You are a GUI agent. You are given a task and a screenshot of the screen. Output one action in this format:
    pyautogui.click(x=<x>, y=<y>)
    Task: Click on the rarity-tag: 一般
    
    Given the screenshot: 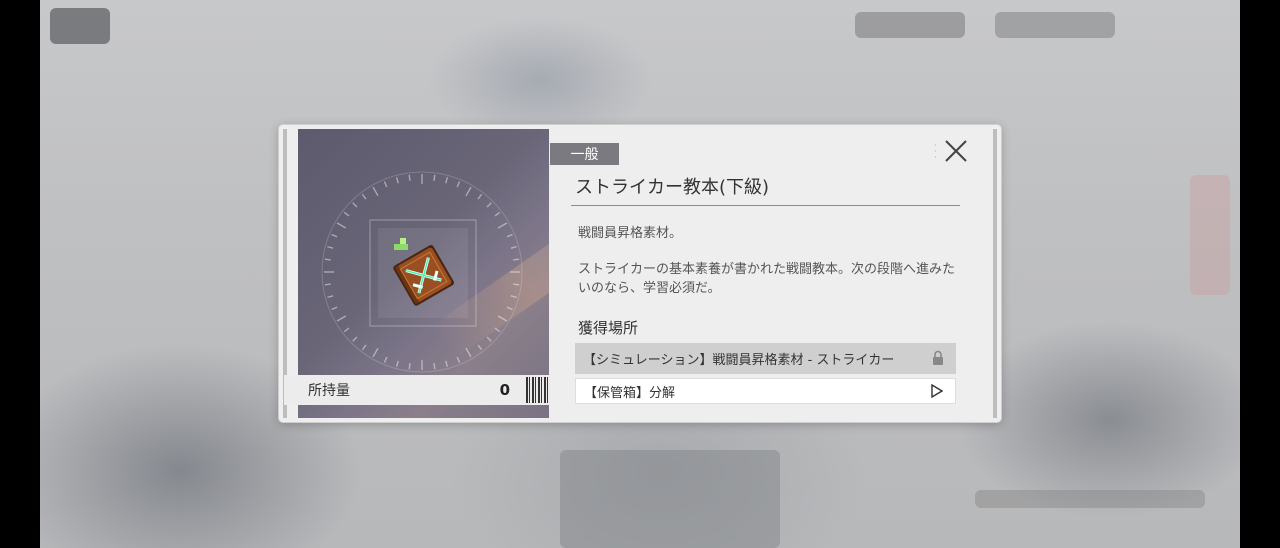 What is the action you would take?
    pyautogui.click(x=584, y=154)
    